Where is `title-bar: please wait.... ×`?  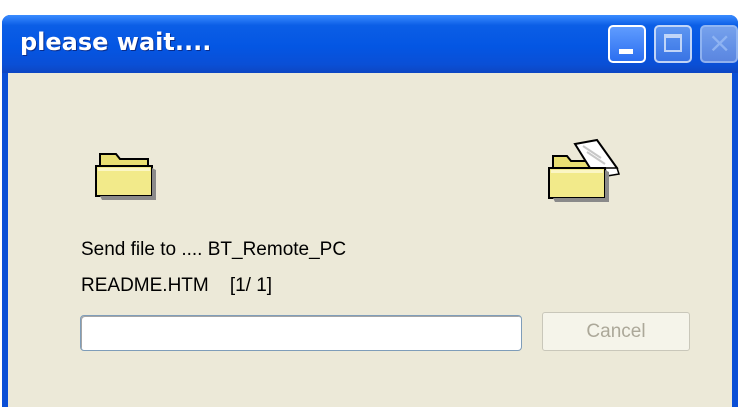 title-bar: please wait.... × is located at coordinates (370, 44).